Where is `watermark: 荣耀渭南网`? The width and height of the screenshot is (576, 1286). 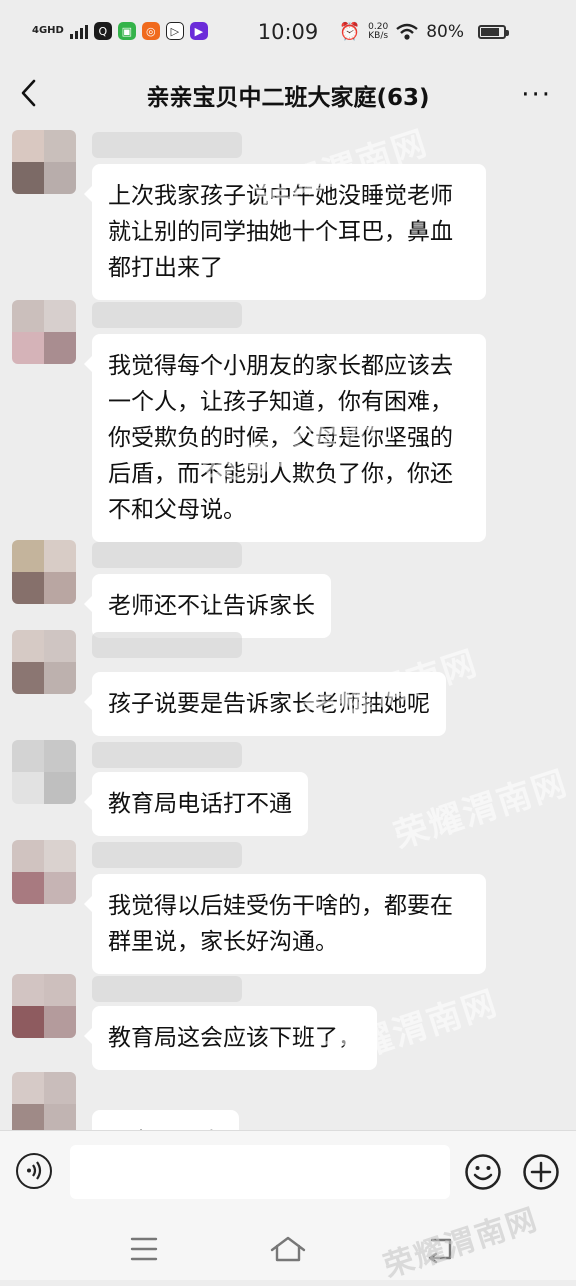 watermark: 荣耀渭南网 is located at coordinates (481, 809).